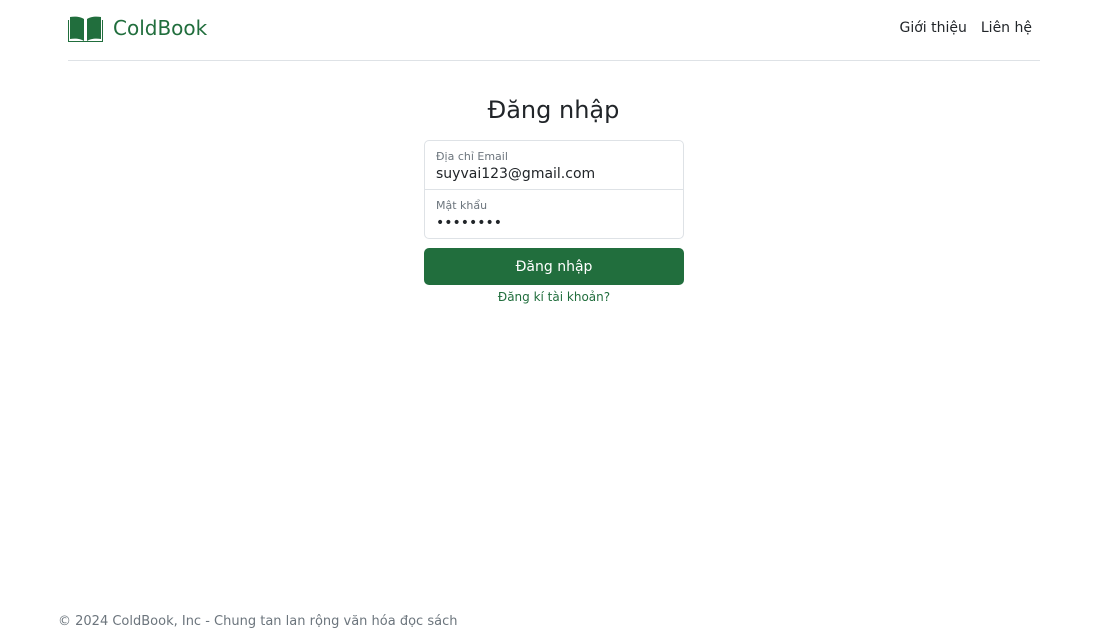  I want to click on brand-link: ColdBook, so click(137, 28).